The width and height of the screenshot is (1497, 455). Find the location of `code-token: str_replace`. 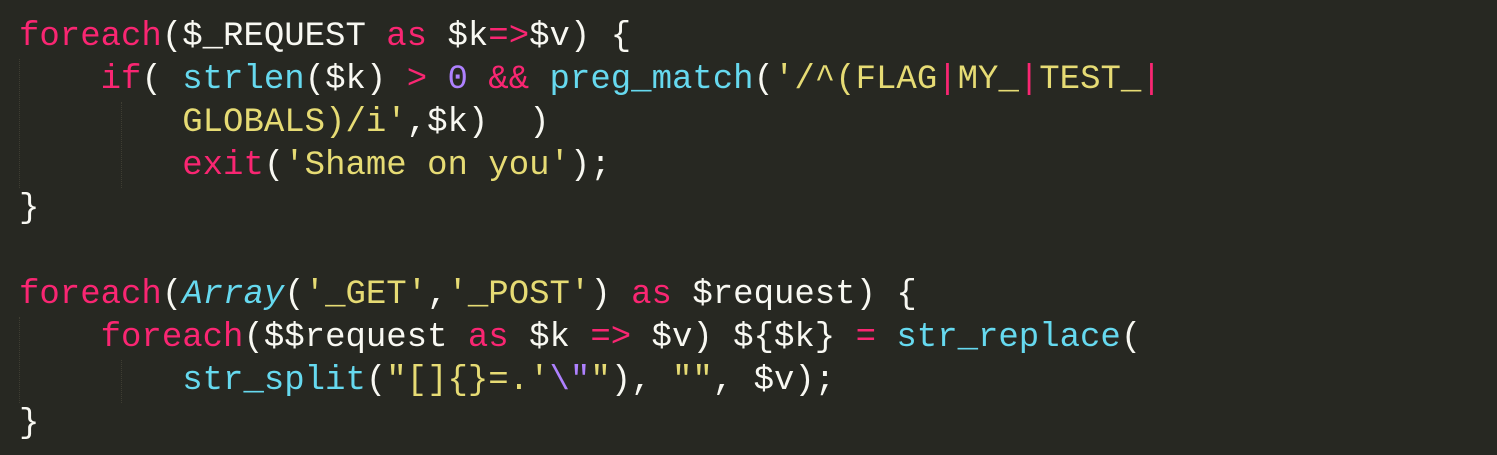

code-token: str_replace is located at coordinates (1008, 338).